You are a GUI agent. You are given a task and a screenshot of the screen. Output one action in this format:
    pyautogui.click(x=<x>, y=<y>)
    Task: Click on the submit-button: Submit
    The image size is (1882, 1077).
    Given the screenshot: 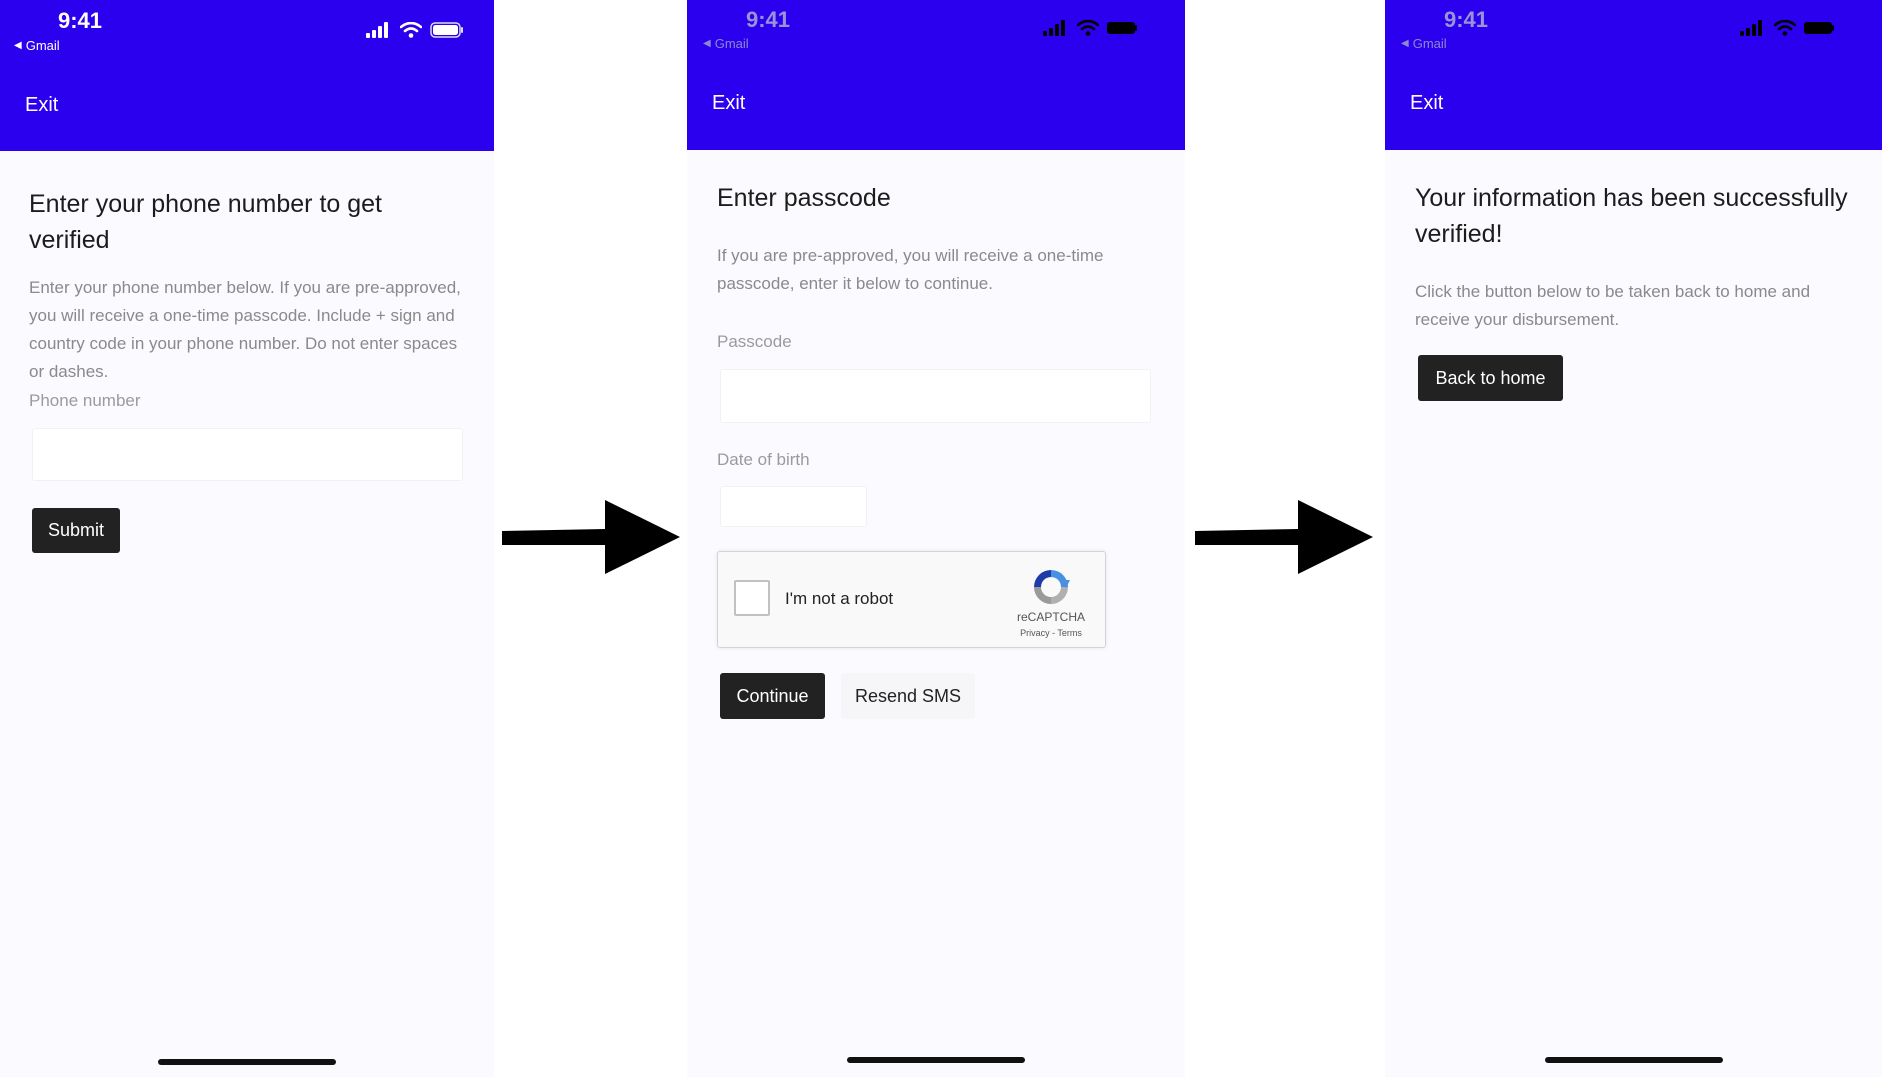 What is the action you would take?
    pyautogui.click(x=76, y=530)
    